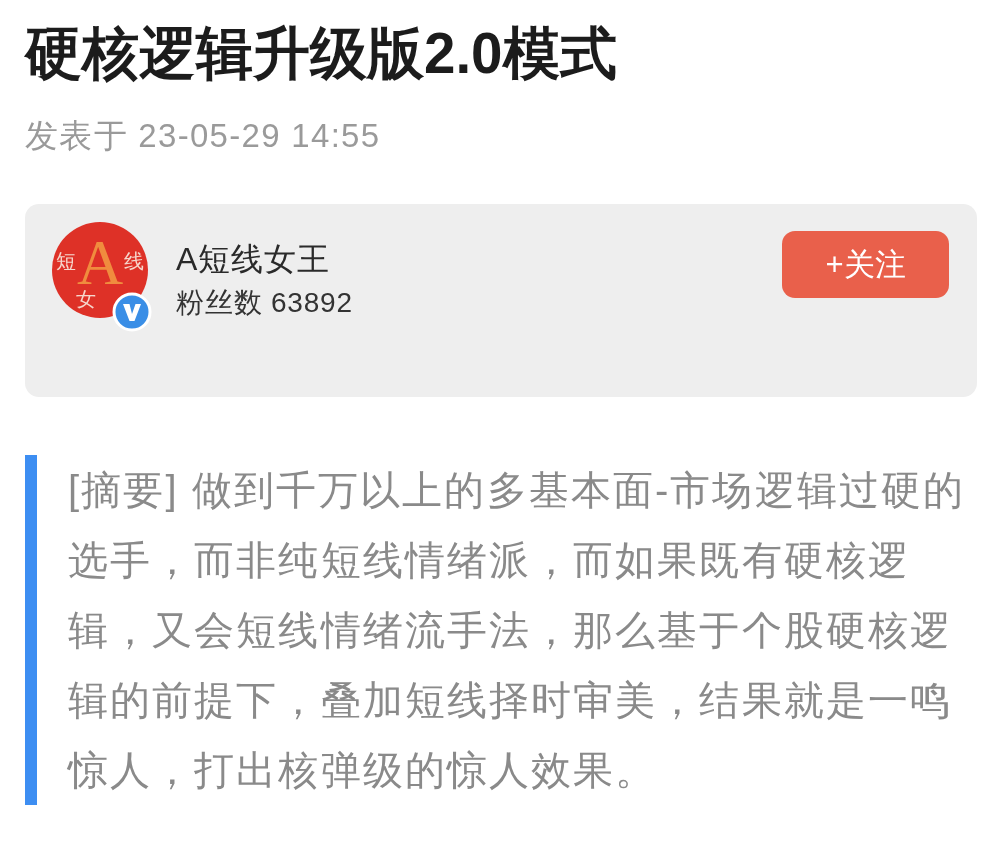 Image resolution: width=1001 pixels, height=849 pixels. I want to click on publish-time: 发表于 23-05-29 14:55, so click(203, 136).